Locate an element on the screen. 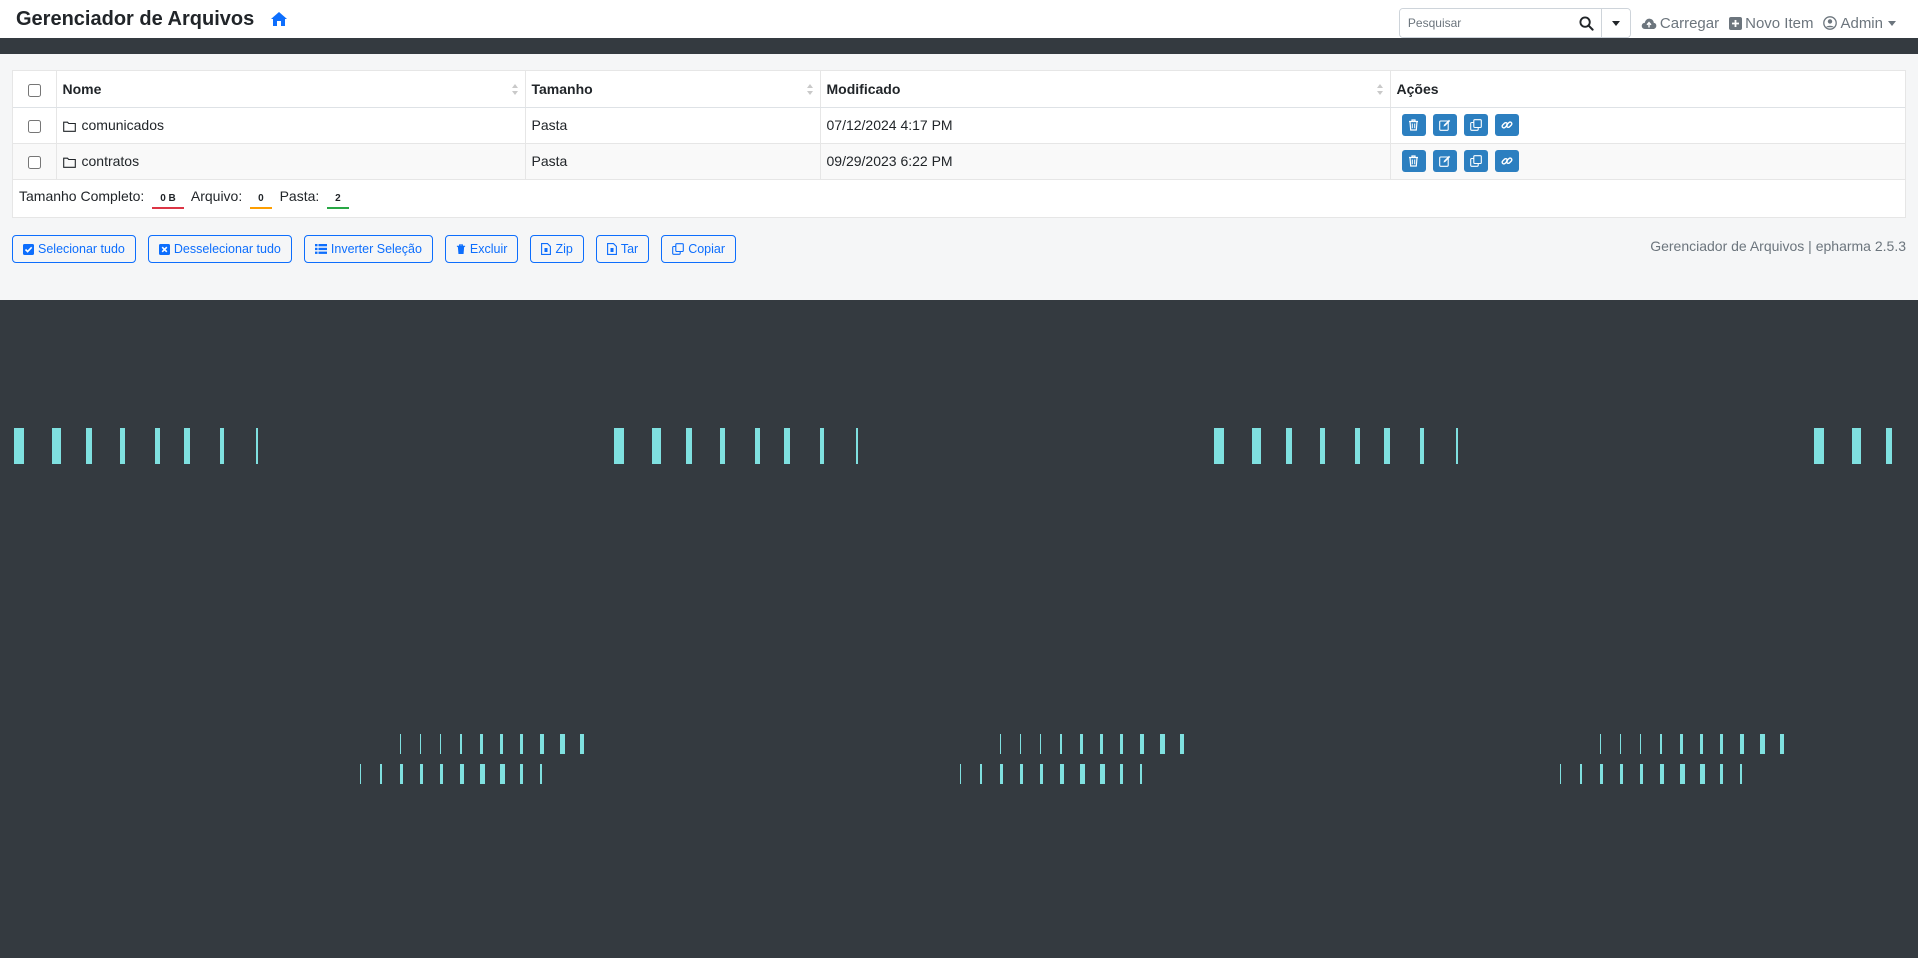  tar-label: Tar is located at coordinates (629, 249).